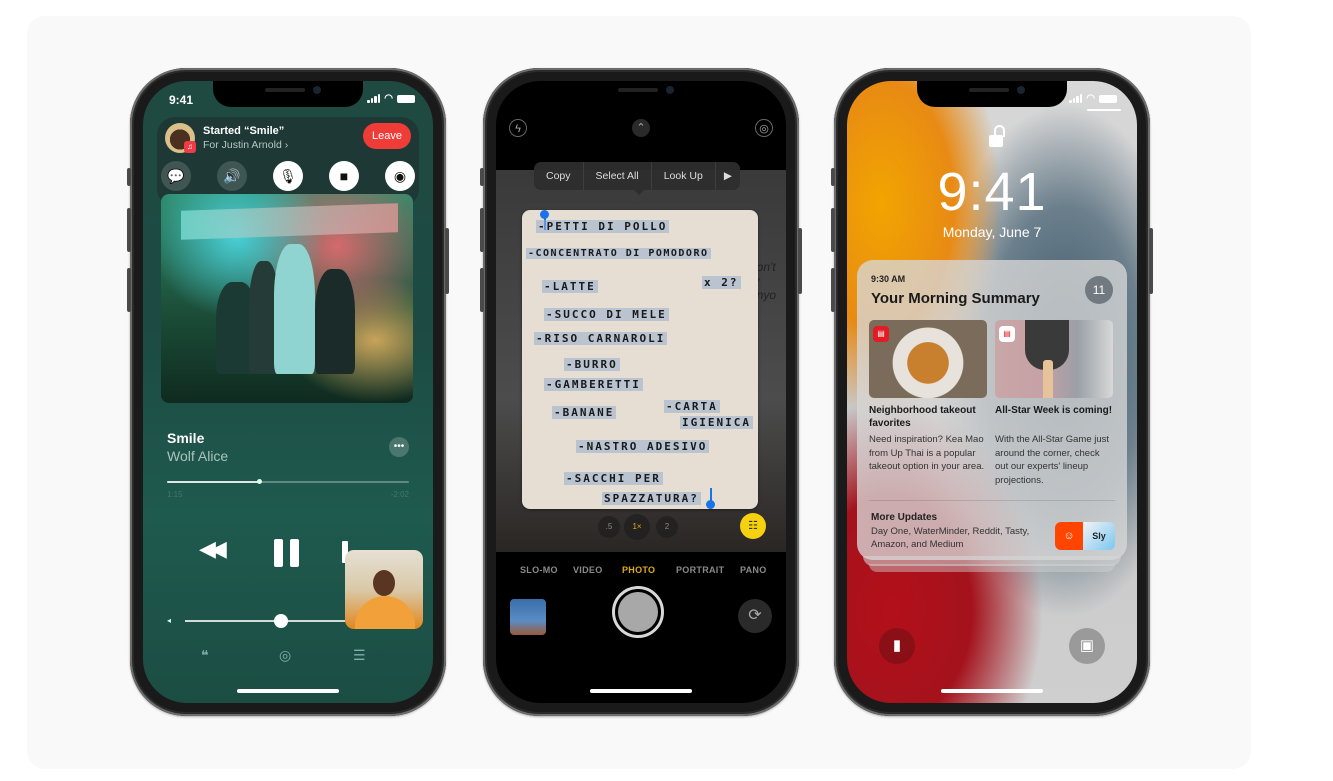  I want to click on signal-icon, so click(374, 98).